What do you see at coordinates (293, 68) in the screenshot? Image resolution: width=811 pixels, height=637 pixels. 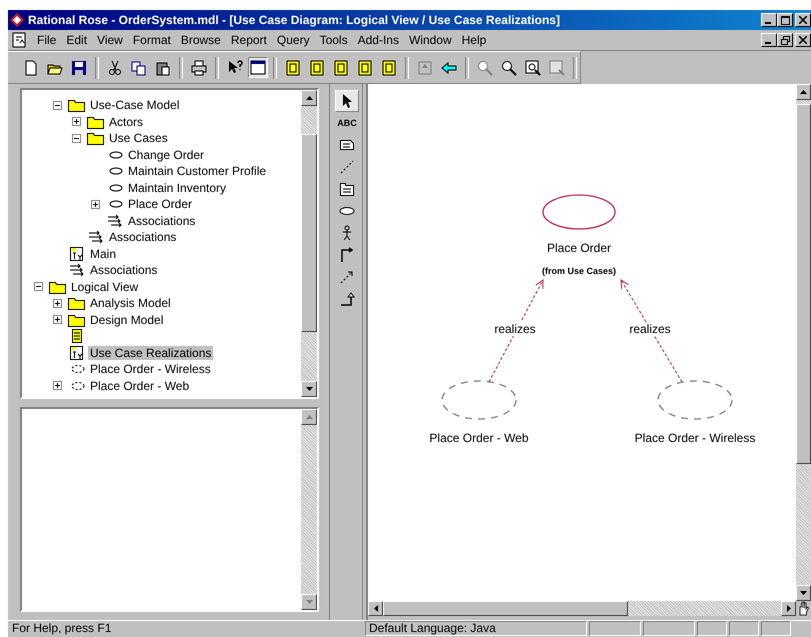 I see `class-diagram-icon` at bounding box center [293, 68].